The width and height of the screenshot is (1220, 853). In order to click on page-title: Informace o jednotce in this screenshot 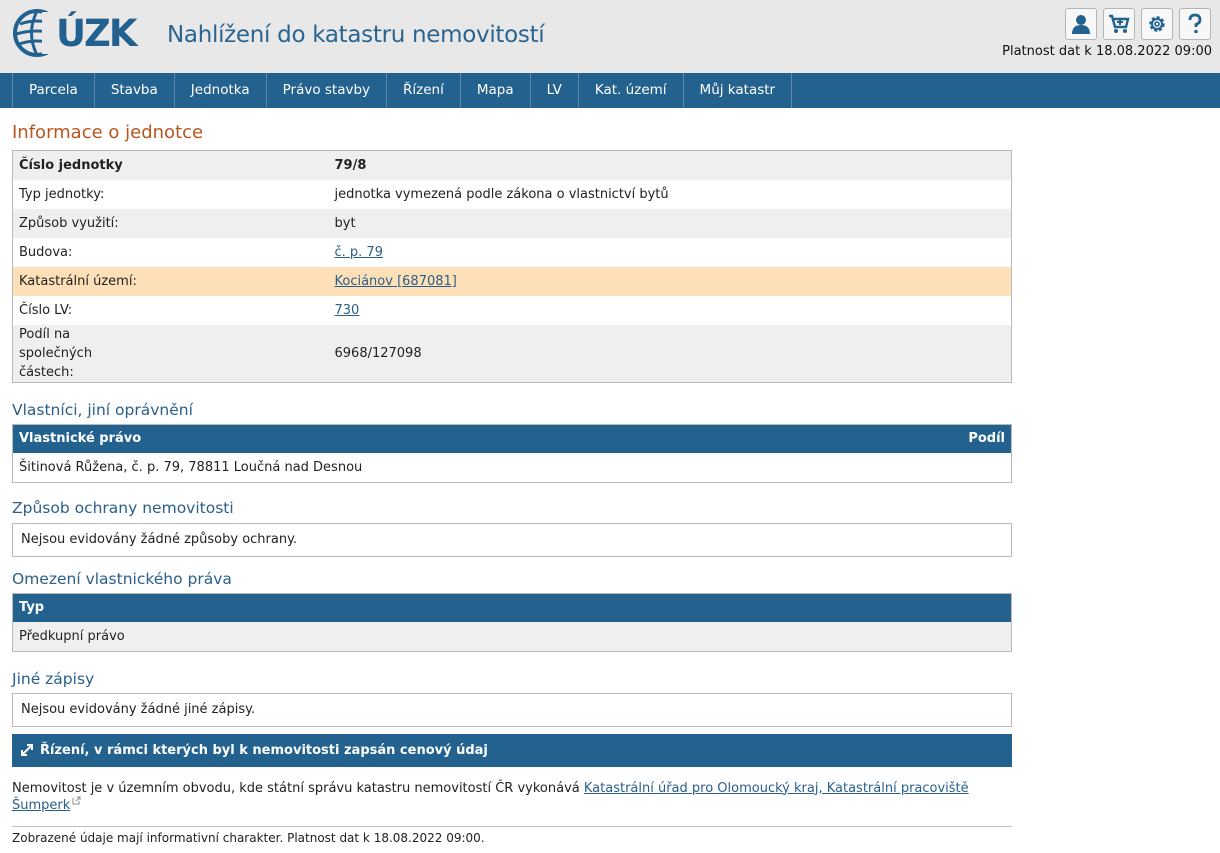, I will do `click(108, 132)`.